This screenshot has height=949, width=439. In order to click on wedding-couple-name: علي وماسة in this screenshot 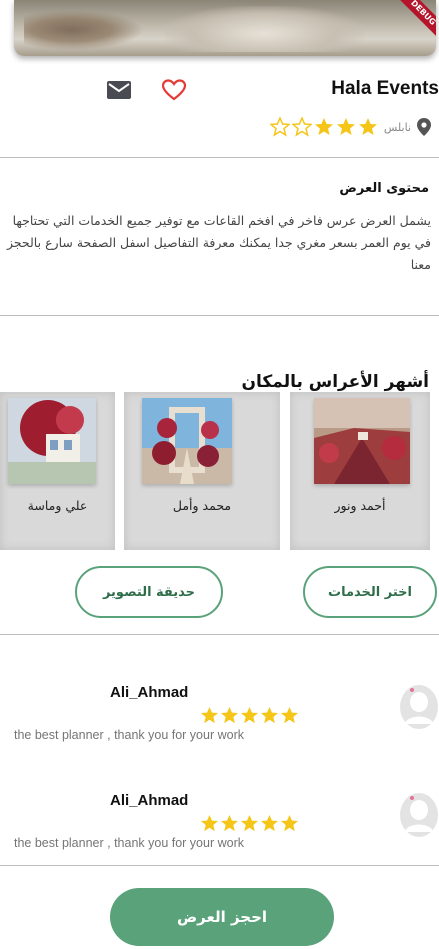, I will do `click(57, 505)`.